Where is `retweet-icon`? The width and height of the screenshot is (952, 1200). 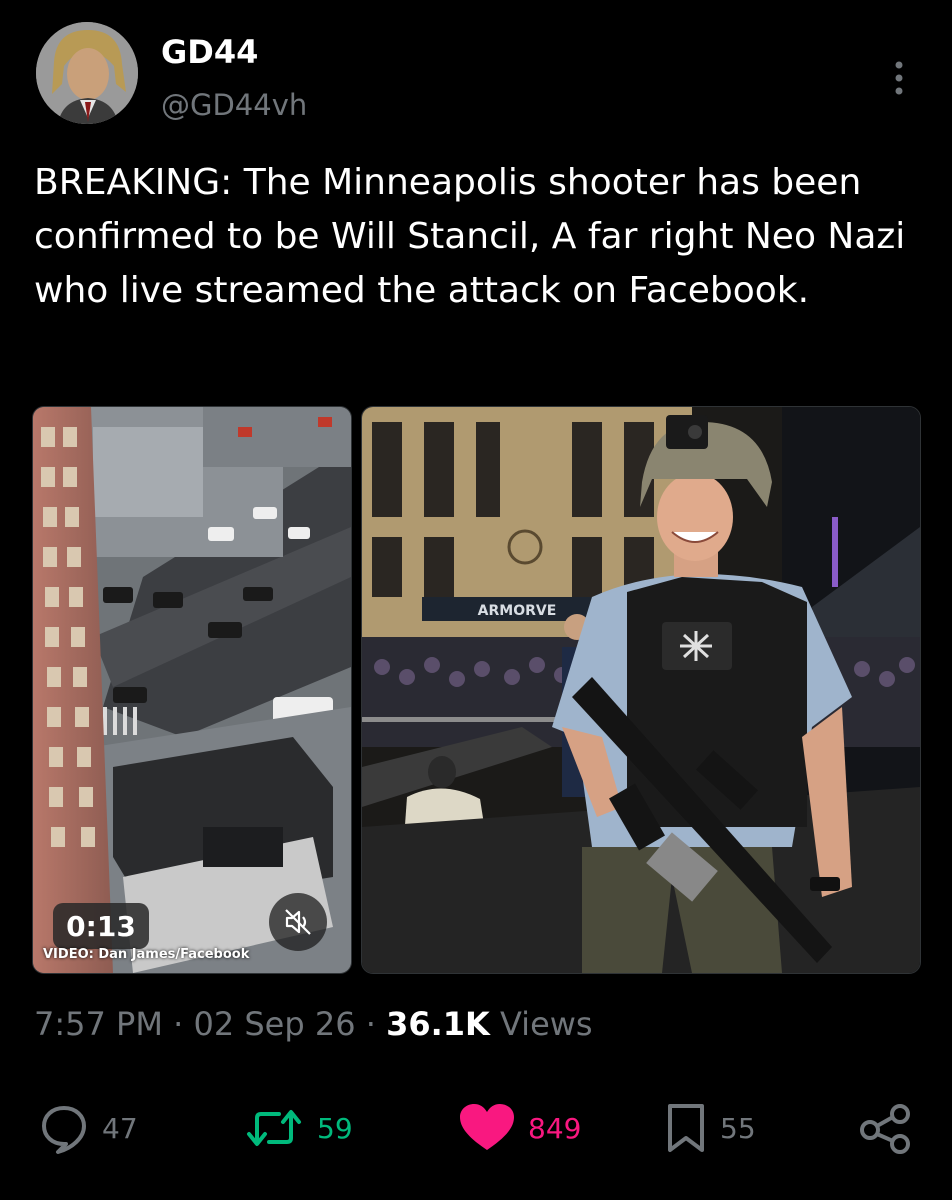
retweet-icon is located at coordinates (274, 1128).